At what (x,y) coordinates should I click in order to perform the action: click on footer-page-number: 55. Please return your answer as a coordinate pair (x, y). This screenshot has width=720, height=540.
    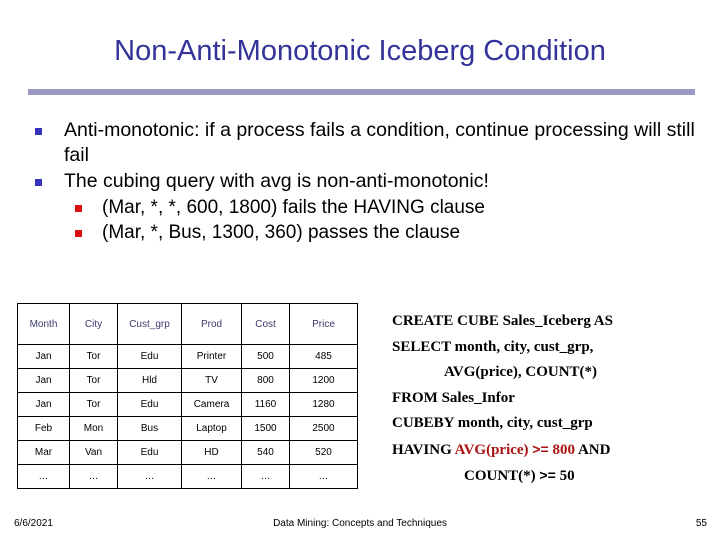
    Looking at the image, I should click on (701, 523).